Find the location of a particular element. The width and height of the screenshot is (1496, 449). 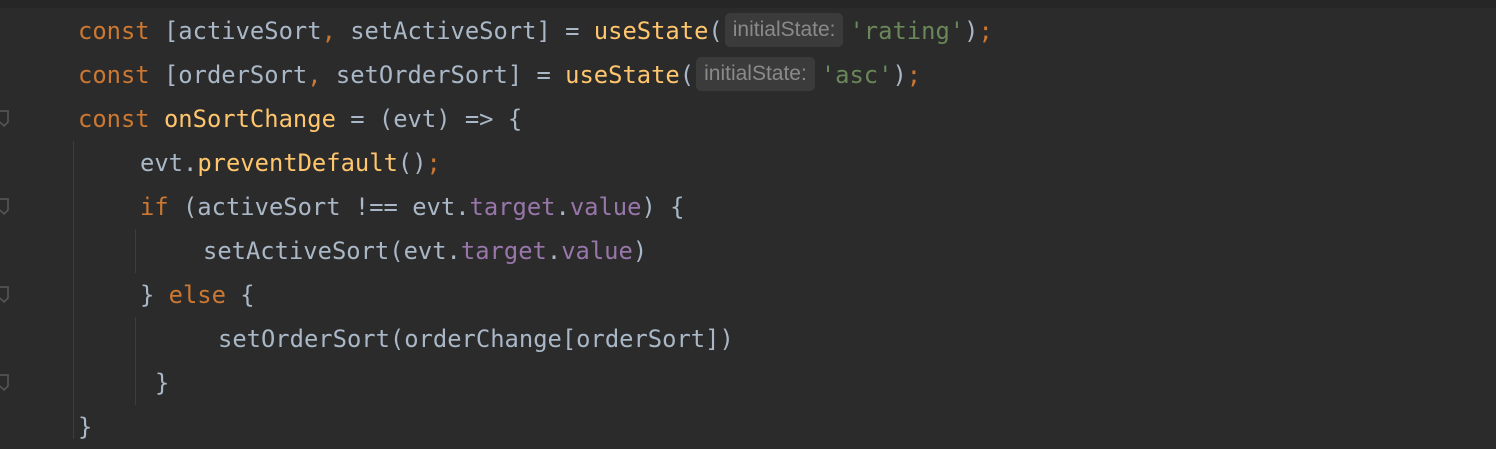

code-token: else is located at coordinates (204, 295).